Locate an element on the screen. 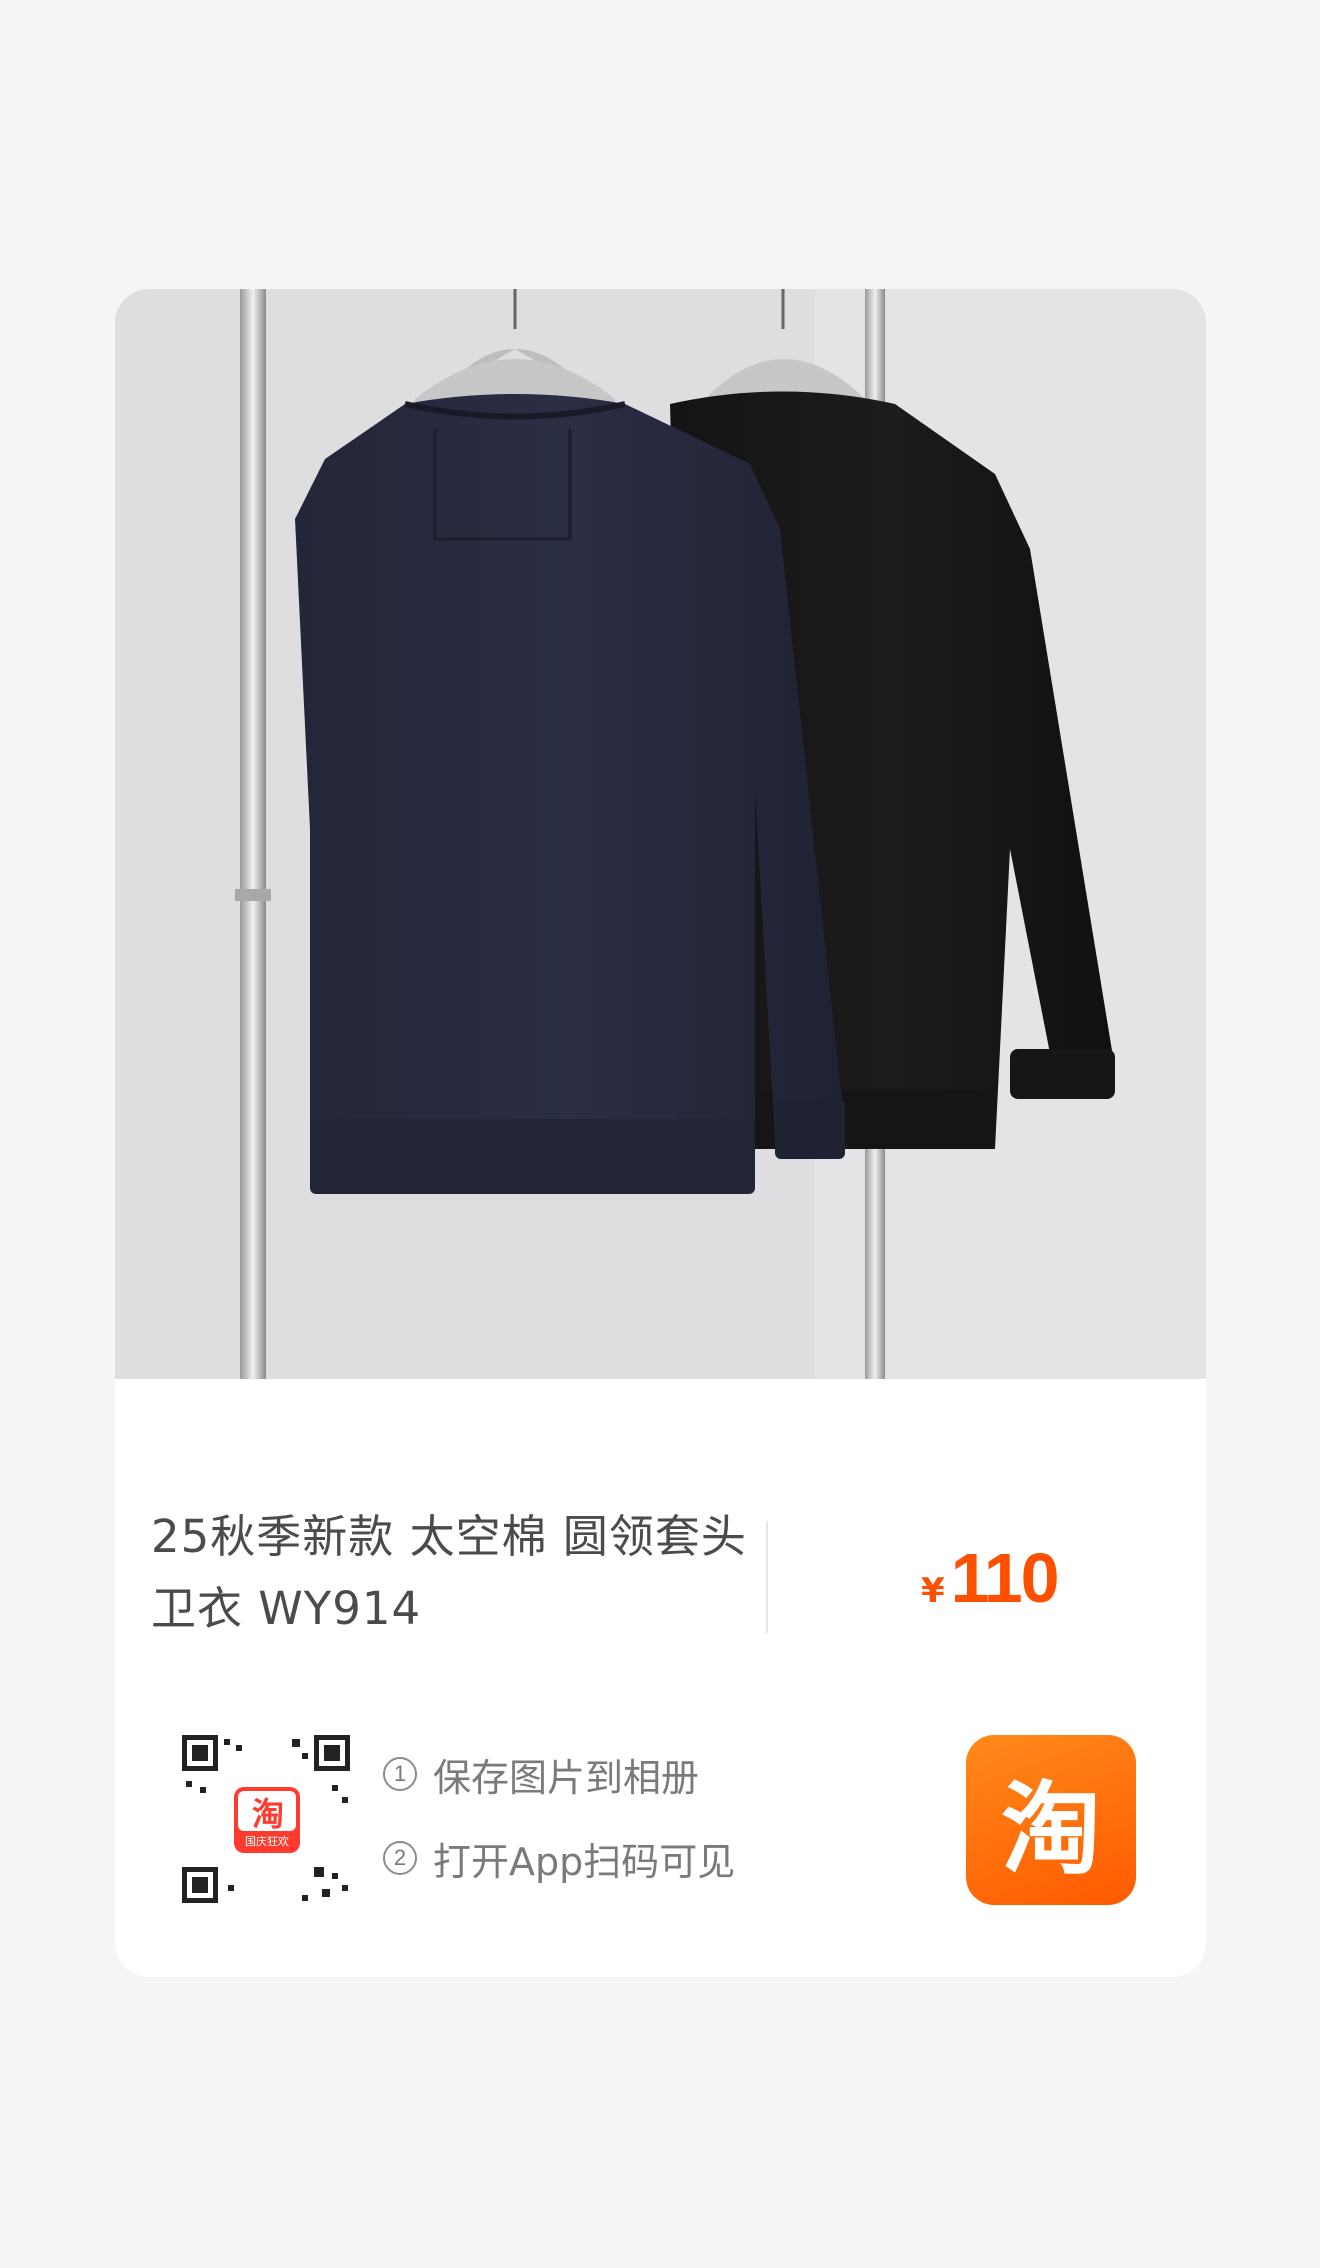 The width and height of the screenshot is (1320, 2268). step-text: 打开App扫码可见 is located at coordinates (584, 1861).